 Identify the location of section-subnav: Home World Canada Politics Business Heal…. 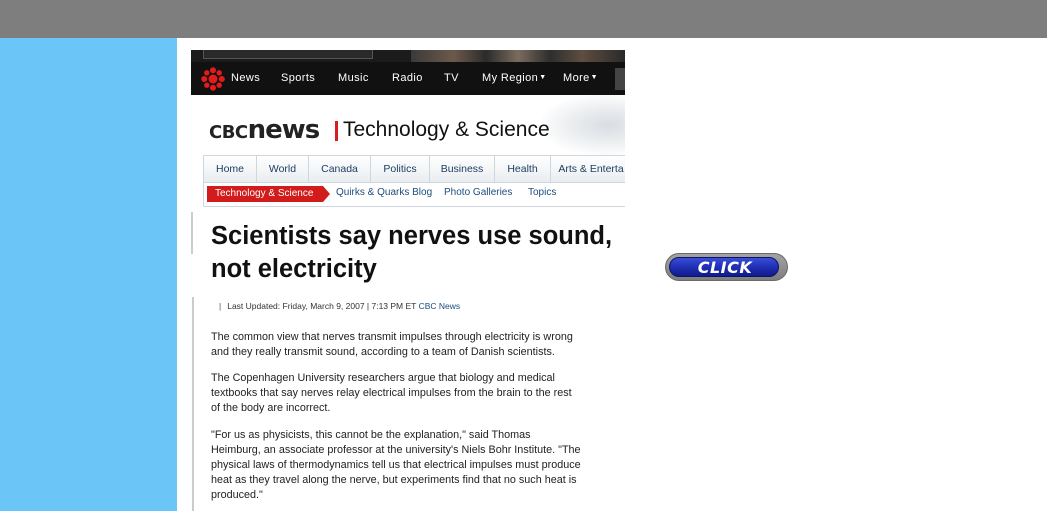
(414, 181).